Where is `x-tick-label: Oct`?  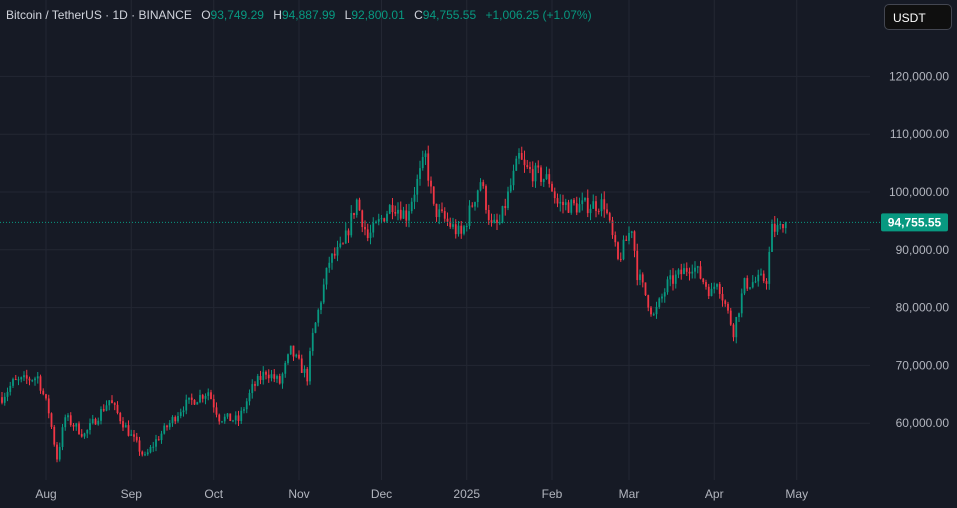 x-tick-label: Oct is located at coordinates (213, 494).